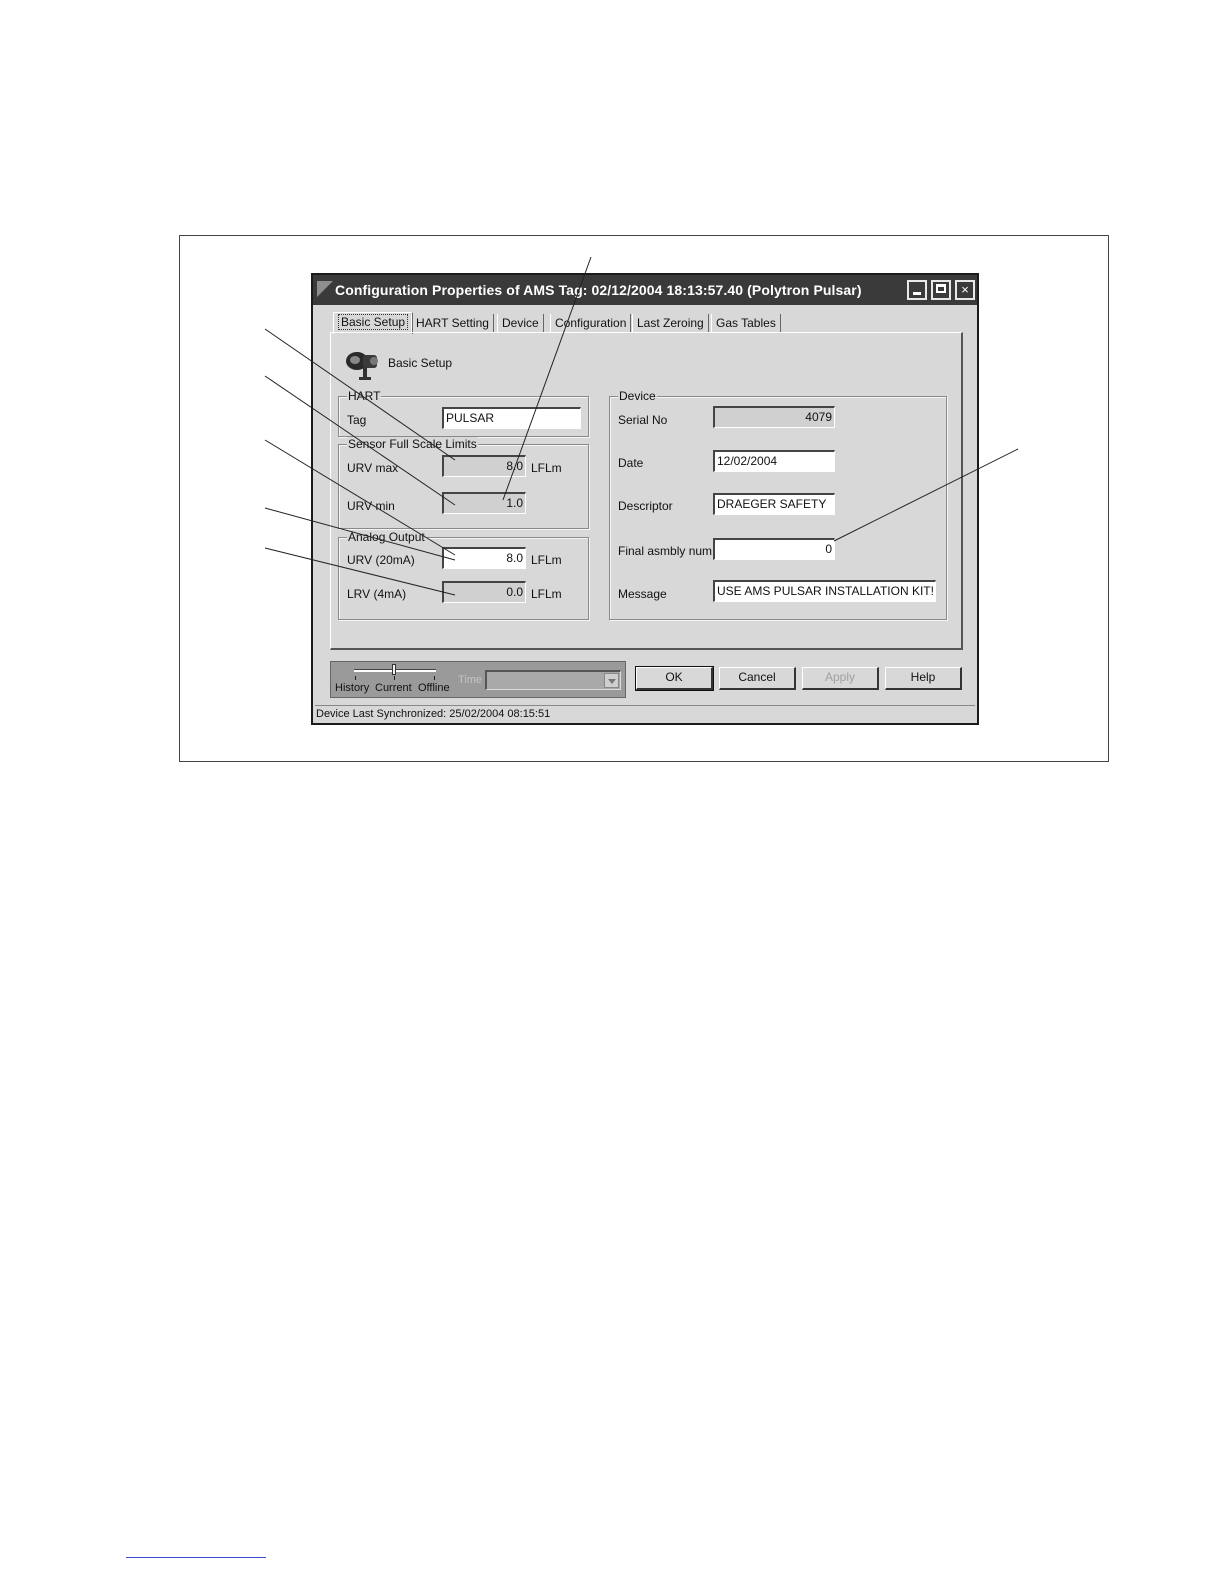 This screenshot has height=1584, width=1224. I want to click on date-input: 12/02/2004, so click(774, 461).